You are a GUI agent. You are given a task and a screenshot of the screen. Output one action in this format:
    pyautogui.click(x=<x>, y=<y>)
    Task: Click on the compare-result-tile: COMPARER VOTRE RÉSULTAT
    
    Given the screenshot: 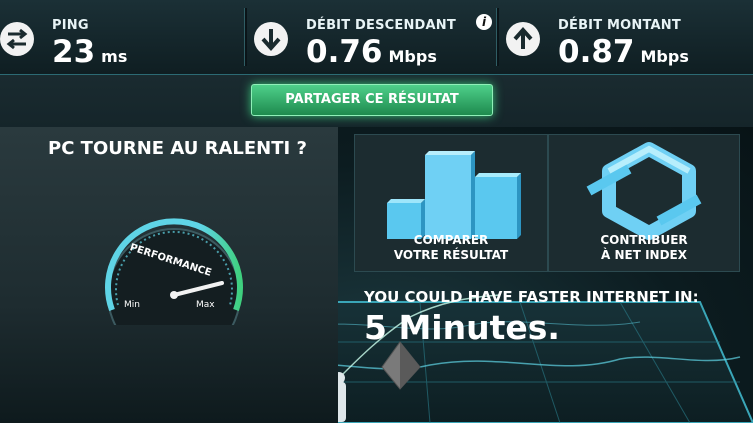 What is the action you would take?
    pyautogui.click(x=451, y=203)
    